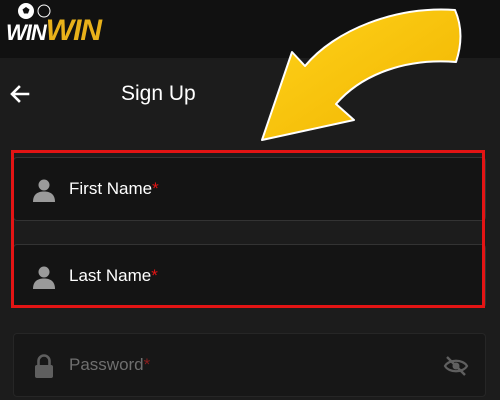 The height and width of the screenshot is (400, 500). What do you see at coordinates (158, 93) in the screenshot?
I see `page-title: Sign Up` at bounding box center [158, 93].